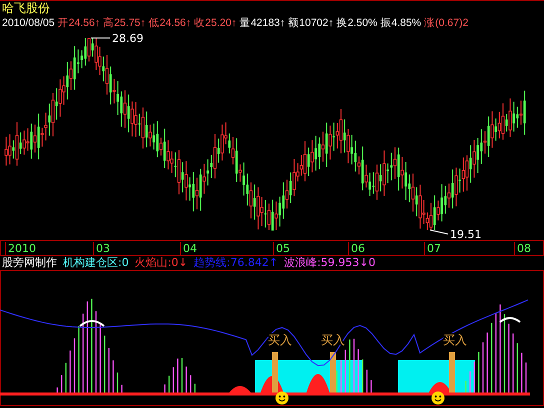  Describe the element at coordinates (128, 38) in the screenshot. I see `price-label: 28.69` at that location.